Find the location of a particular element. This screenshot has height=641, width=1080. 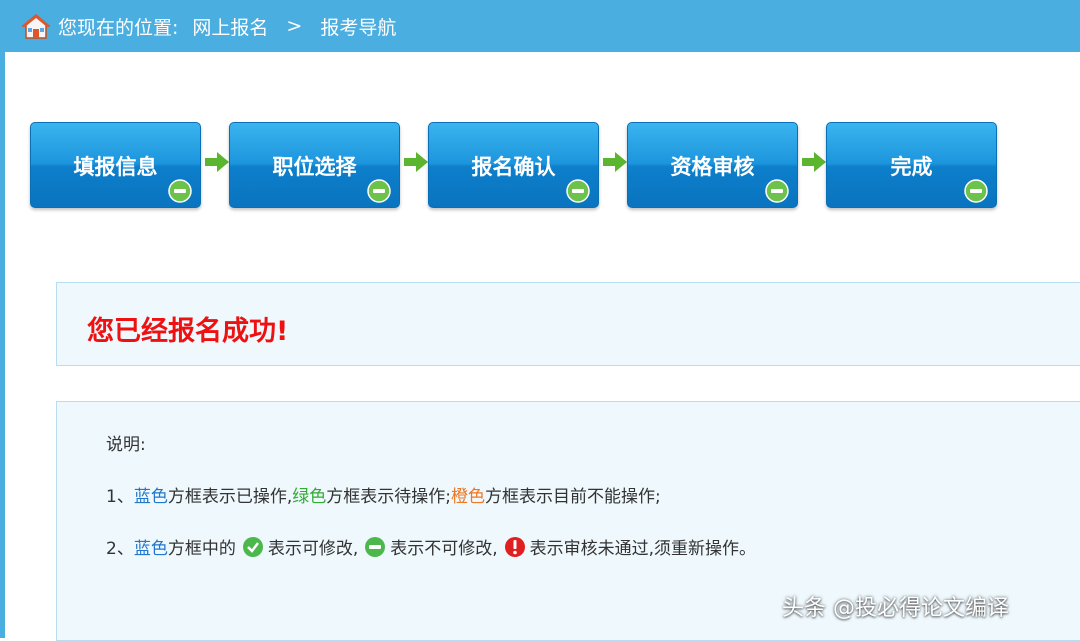

note-text: 表示不可修改, is located at coordinates (444, 549).